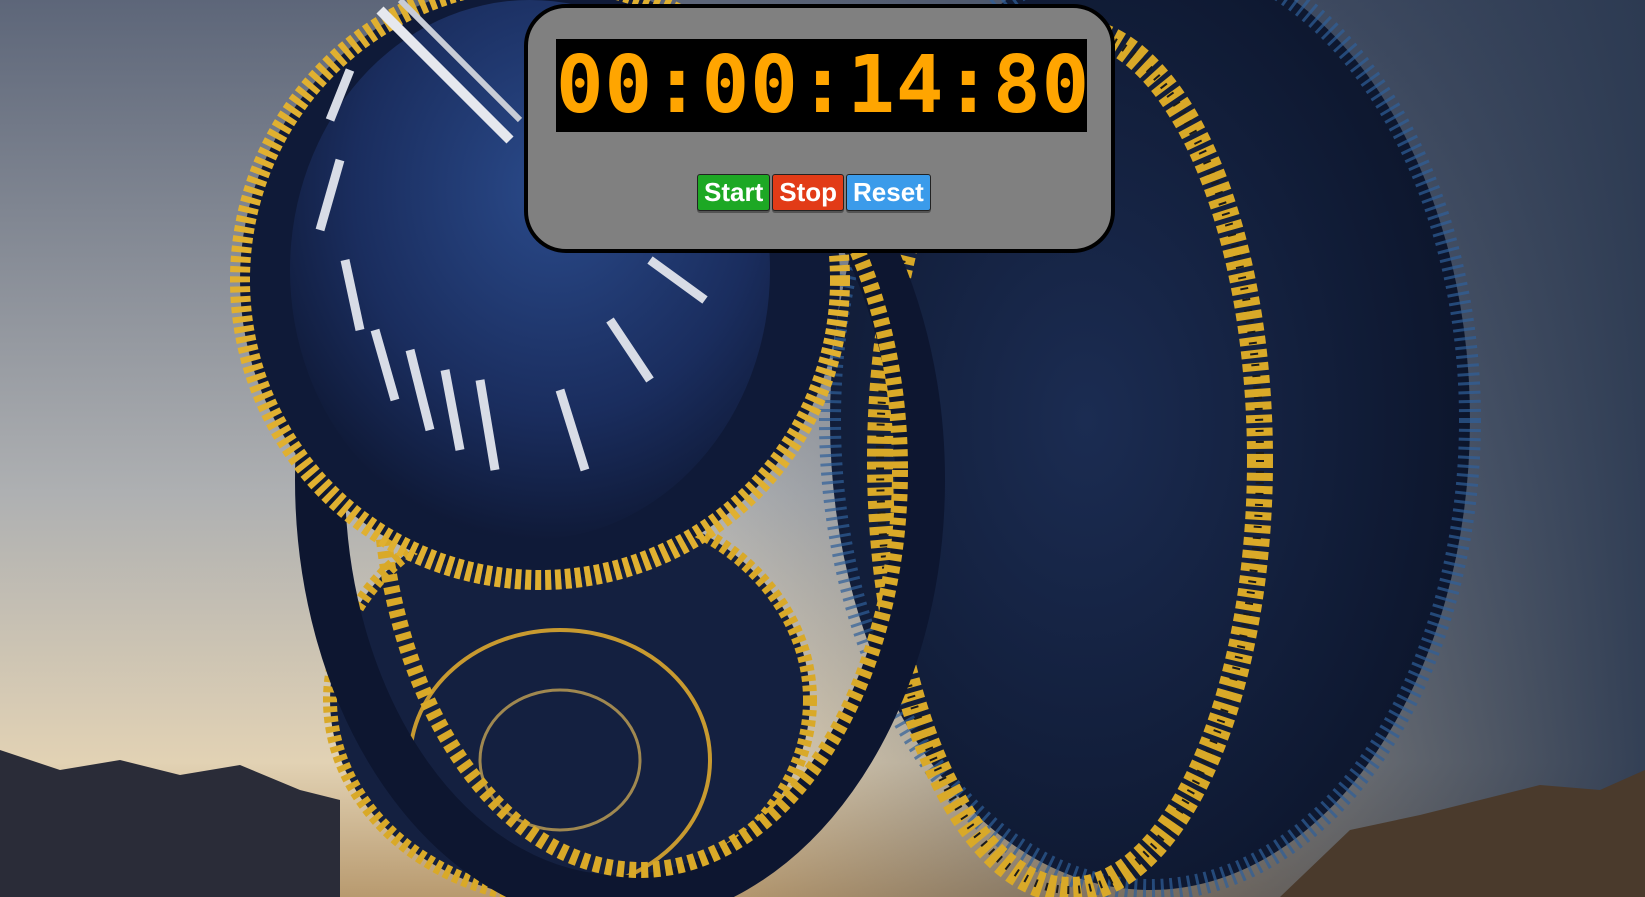  Describe the element at coordinates (888, 192) in the screenshot. I see `reset-button: Reset` at that location.